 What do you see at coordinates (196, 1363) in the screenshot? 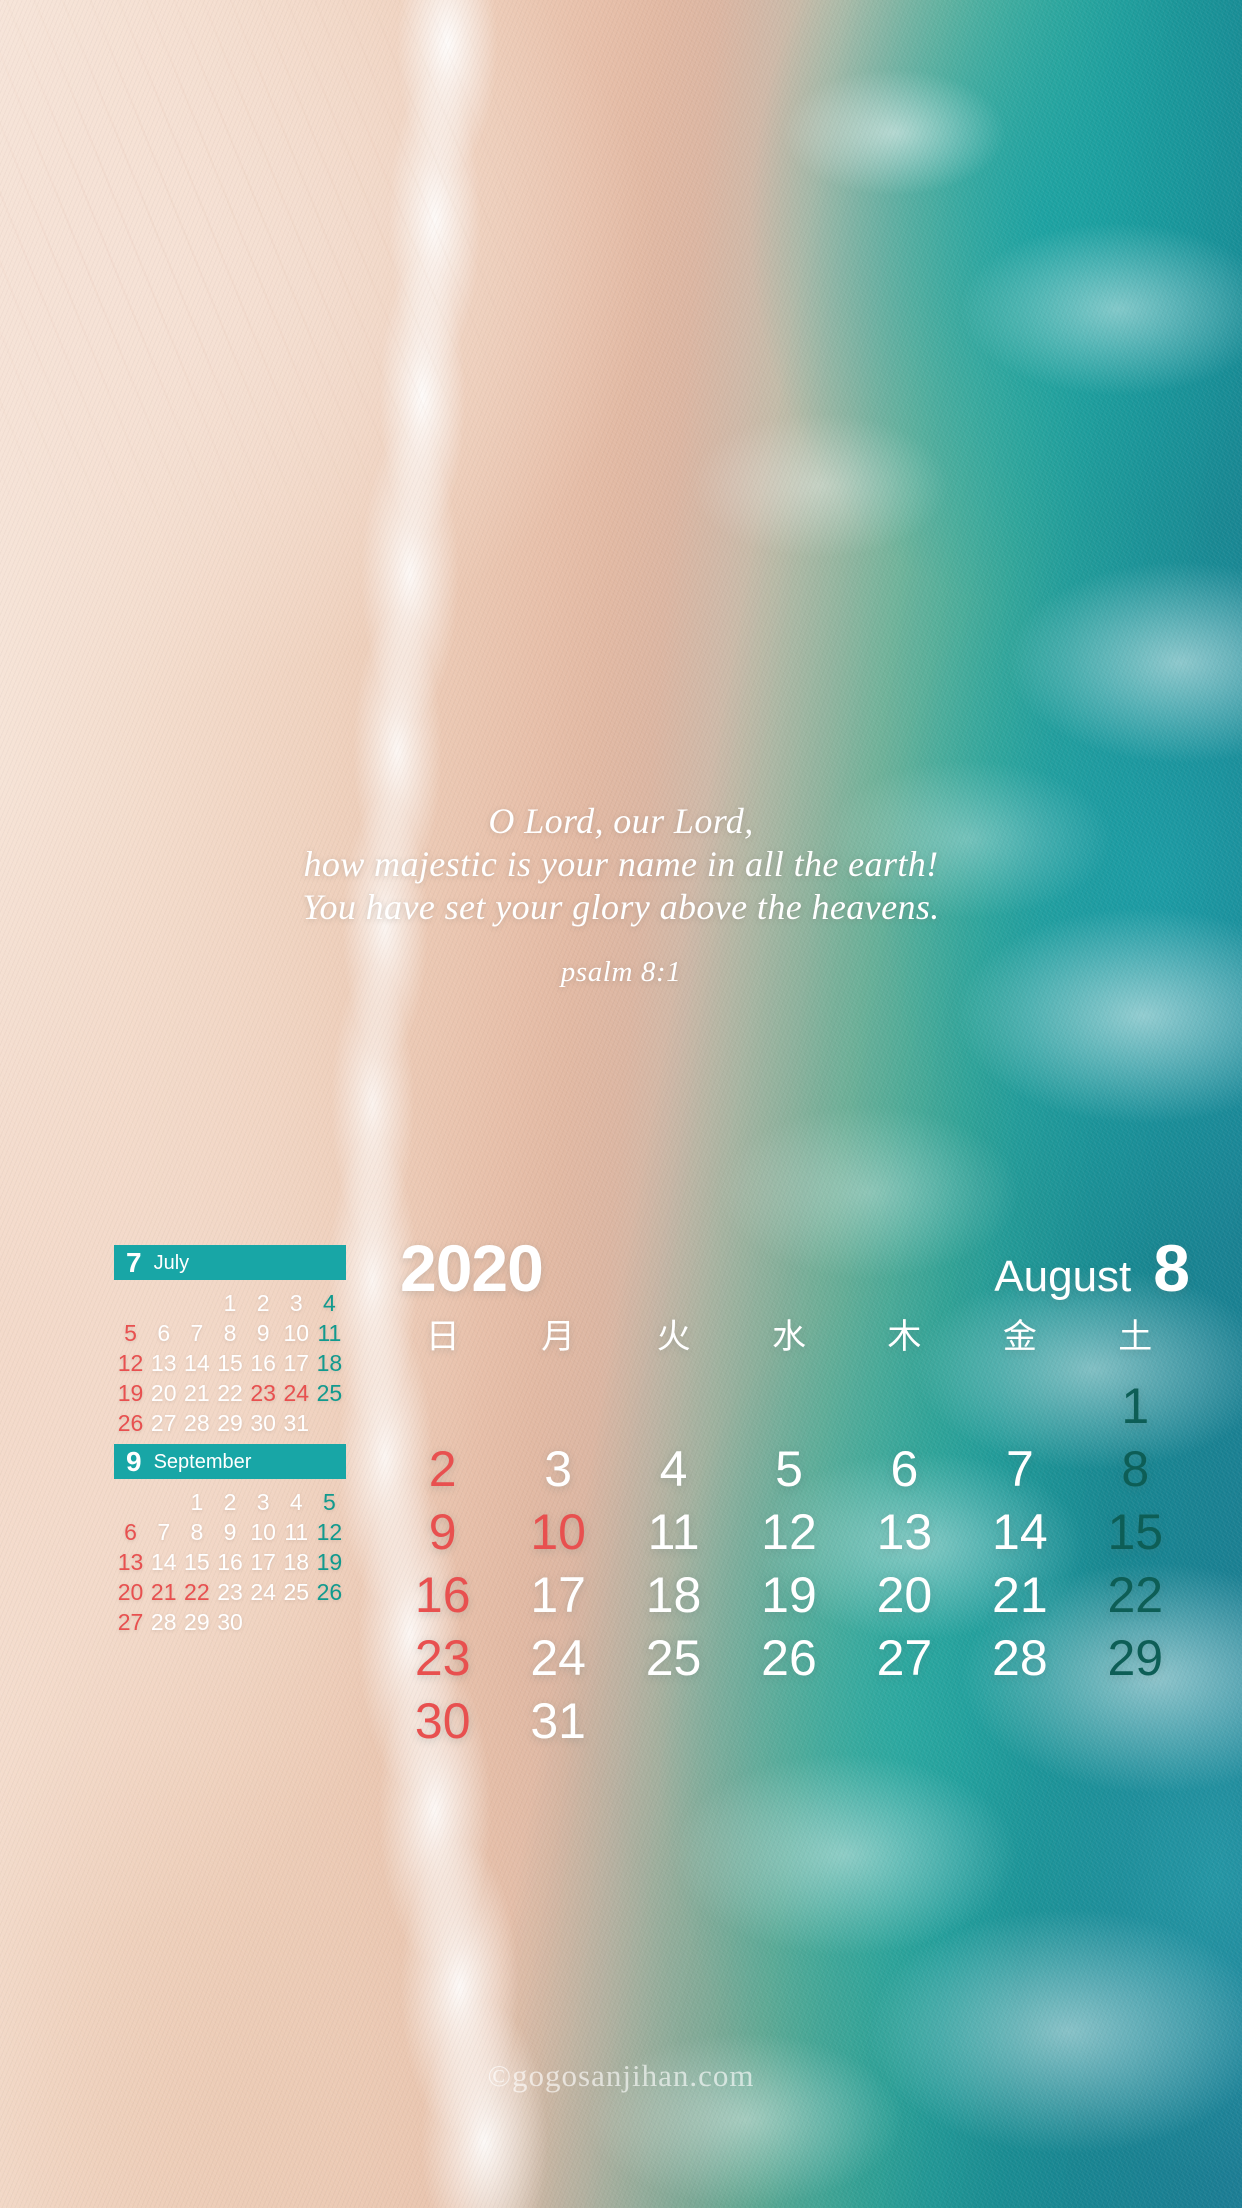
I see `july-day-14: 14` at bounding box center [196, 1363].